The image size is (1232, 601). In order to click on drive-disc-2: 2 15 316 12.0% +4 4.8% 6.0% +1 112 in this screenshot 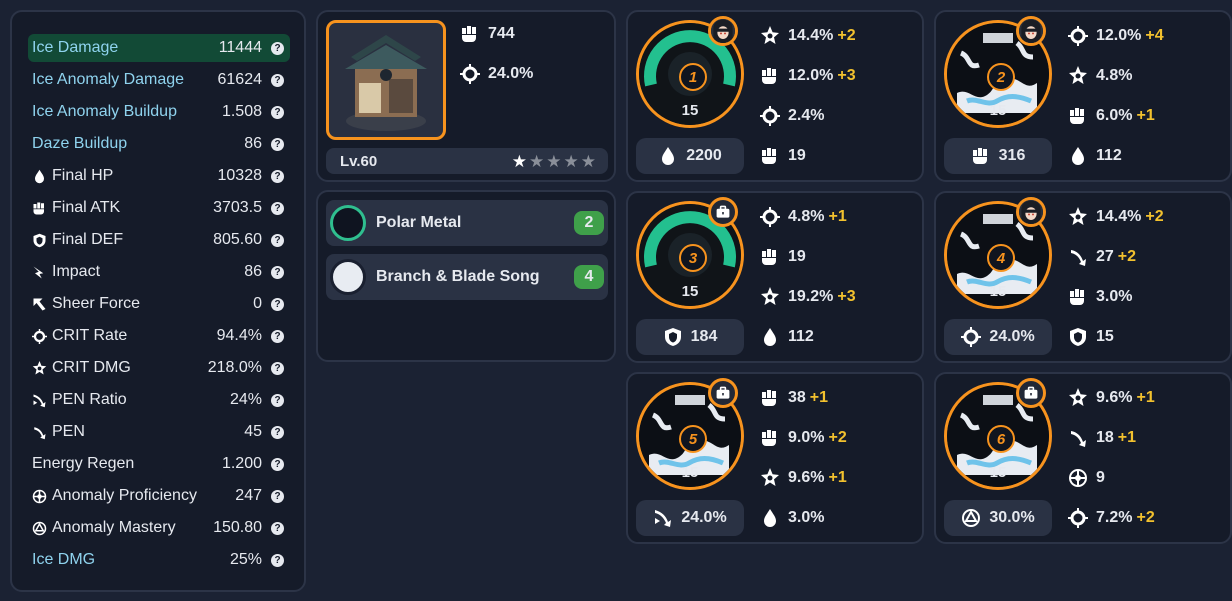, I will do `click(1083, 96)`.